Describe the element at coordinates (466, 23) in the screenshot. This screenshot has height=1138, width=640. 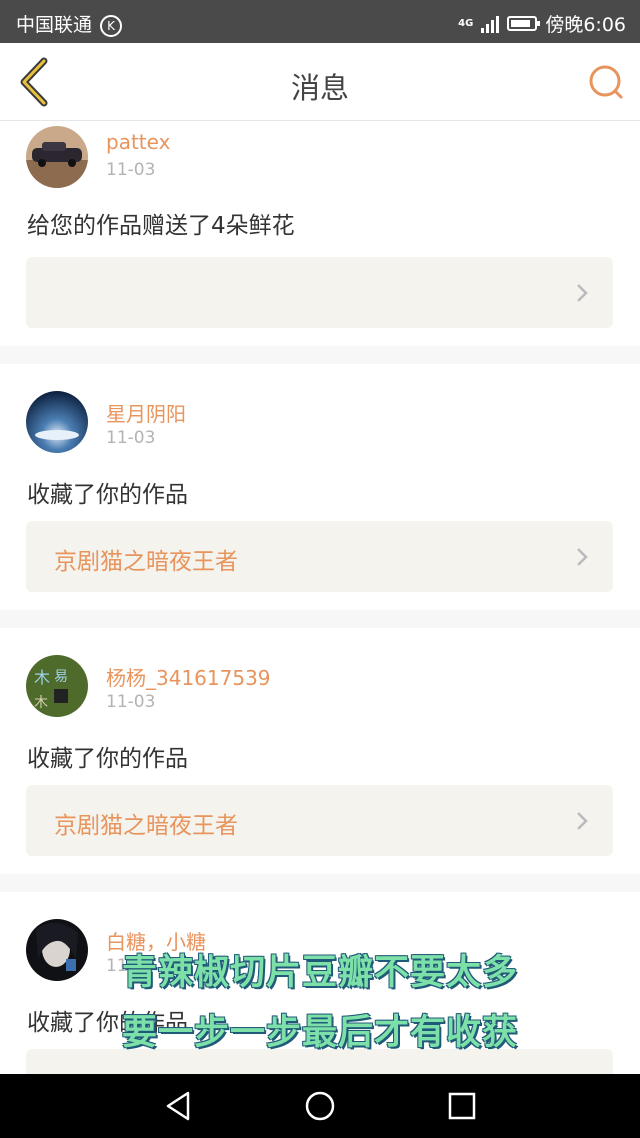
I see `network-type: 4G` at that location.